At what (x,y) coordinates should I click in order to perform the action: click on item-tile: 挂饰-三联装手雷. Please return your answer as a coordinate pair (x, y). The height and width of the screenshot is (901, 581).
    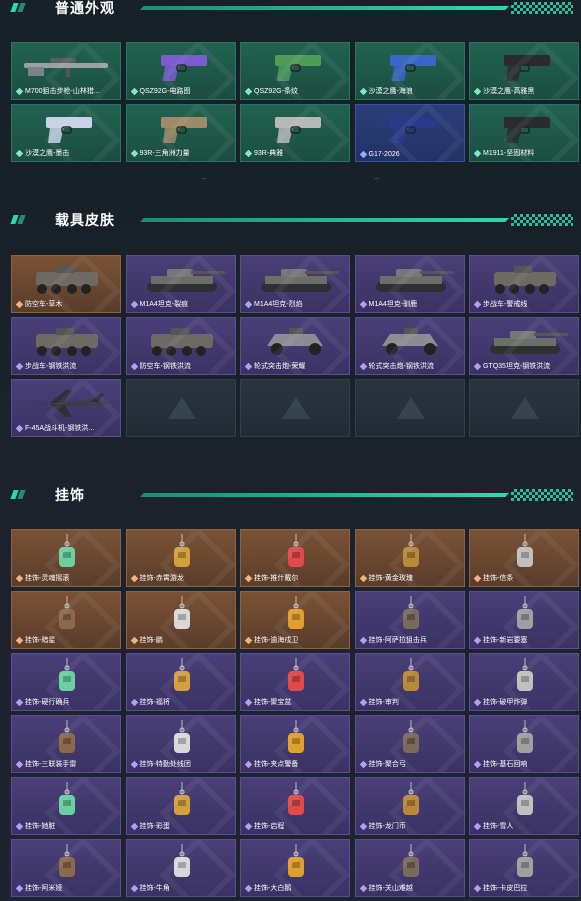
    Looking at the image, I should click on (66, 744).